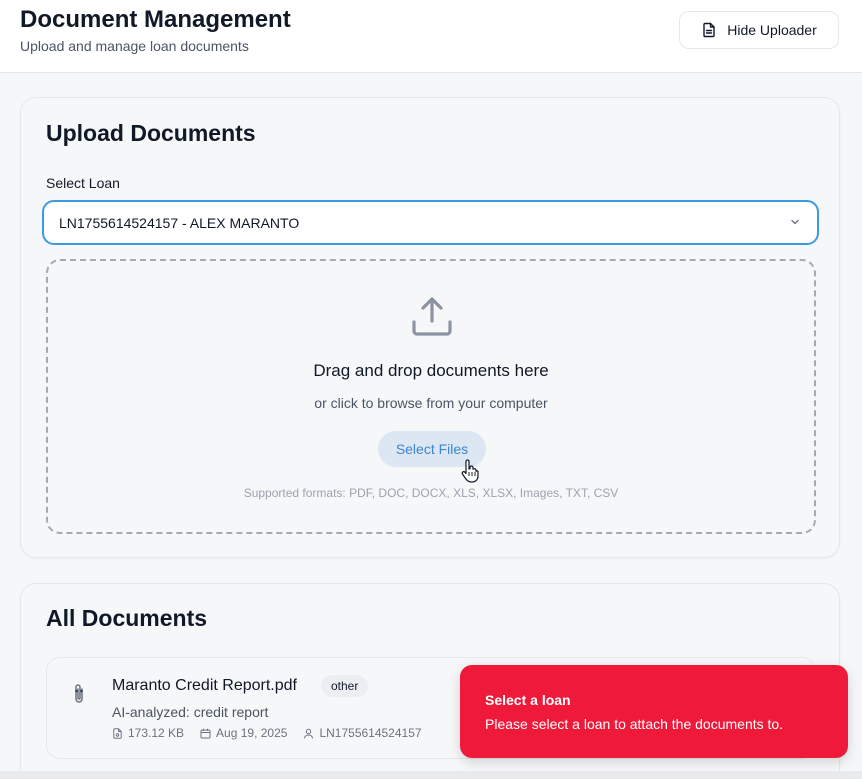 Image resolution: width=862 pixels, height=779 pixels. Describe the element at coordinates (309, 733) in the screenshot. I see `user-icon` at that location.